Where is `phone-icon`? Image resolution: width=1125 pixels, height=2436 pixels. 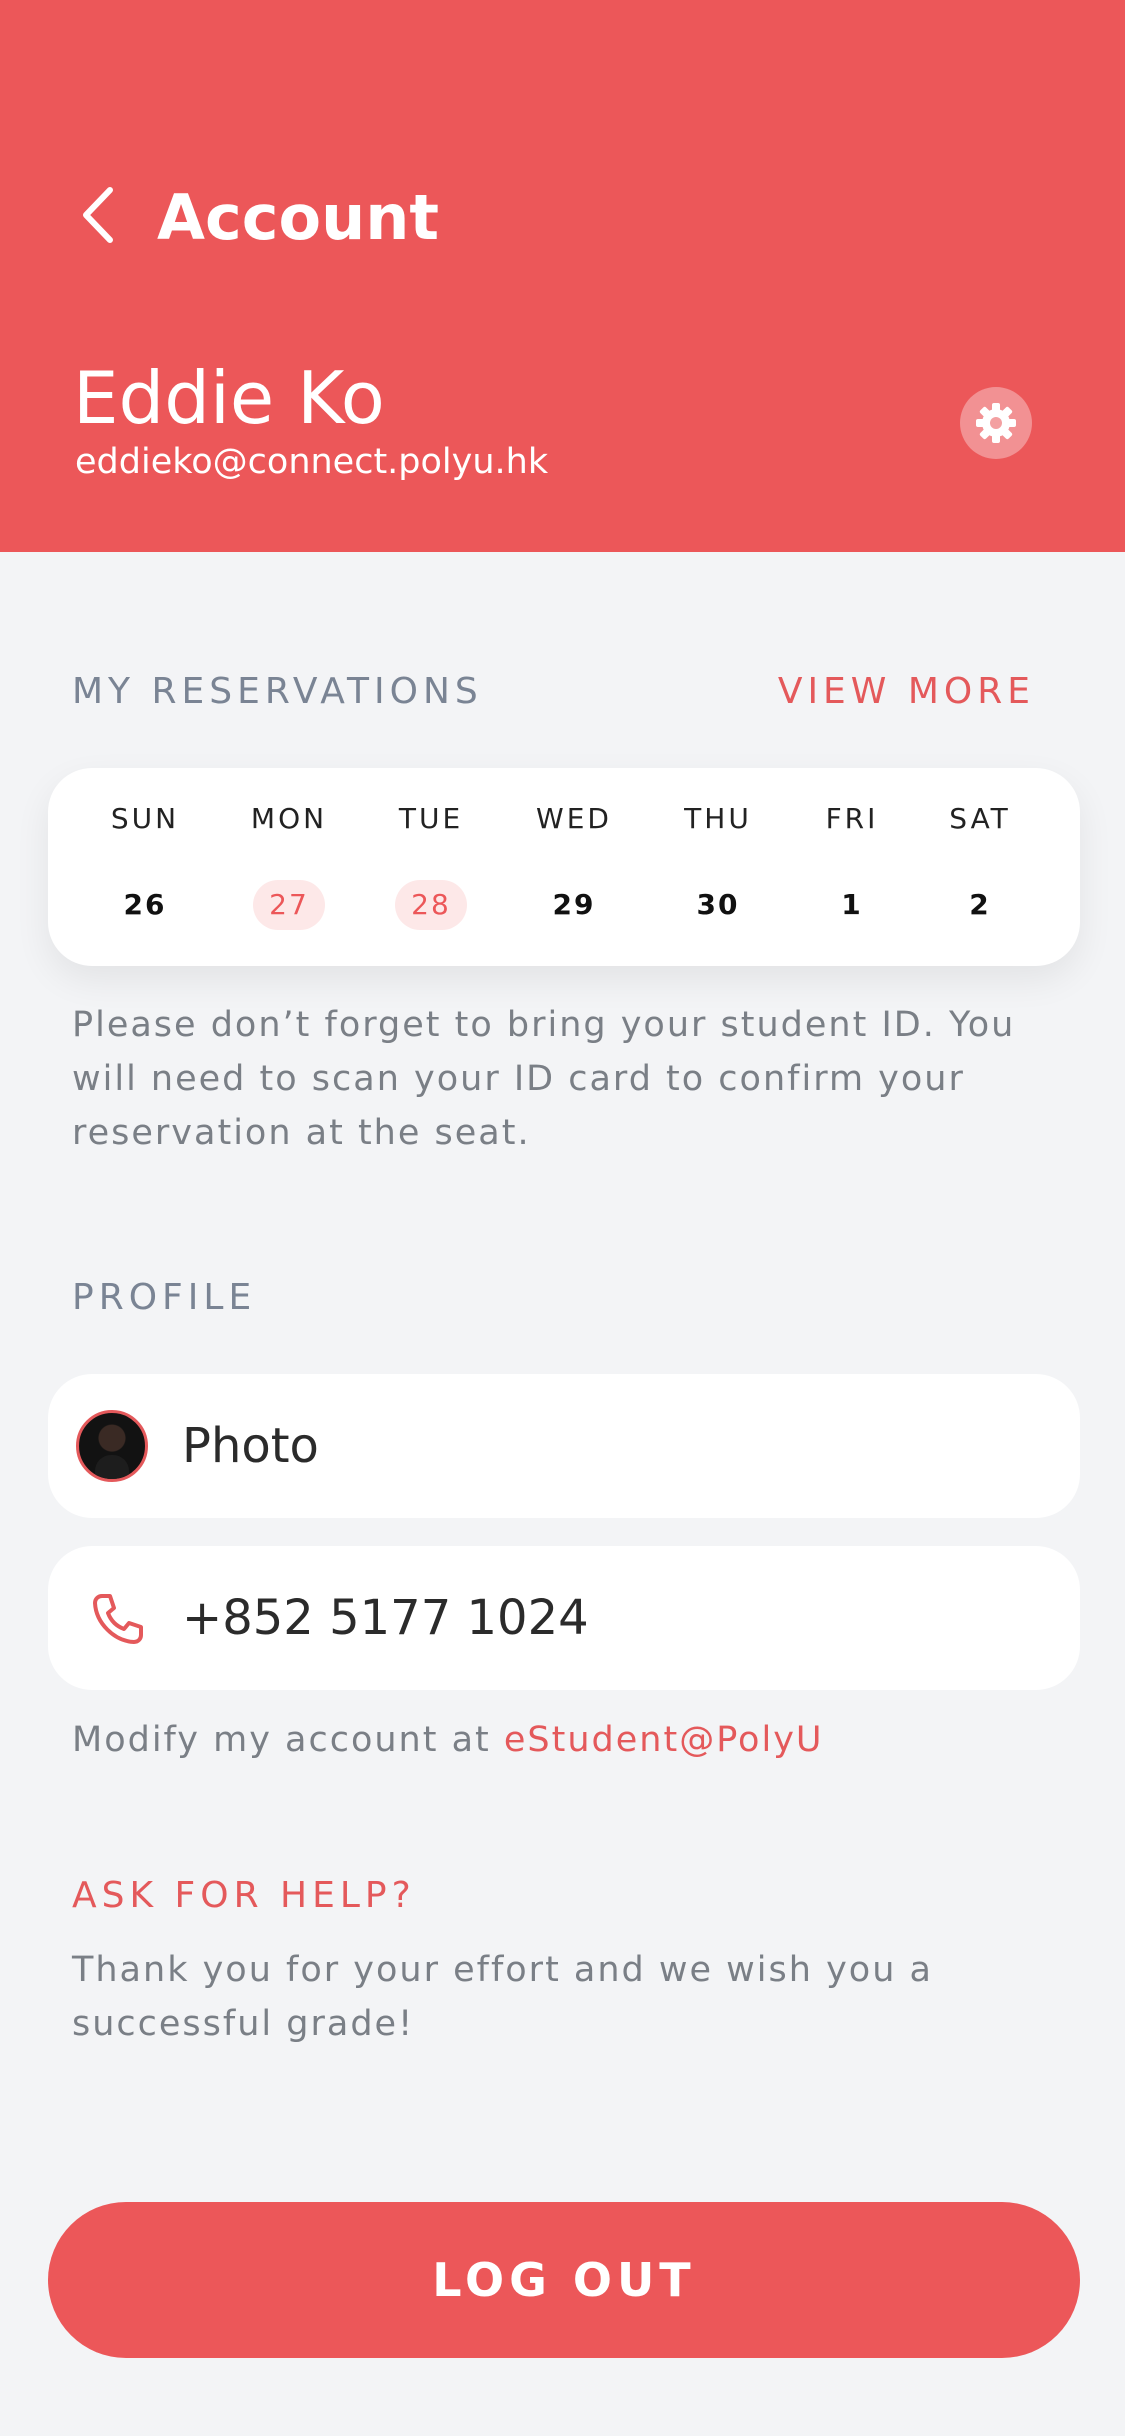
phone-icon is located at coordinates (118, 1619).